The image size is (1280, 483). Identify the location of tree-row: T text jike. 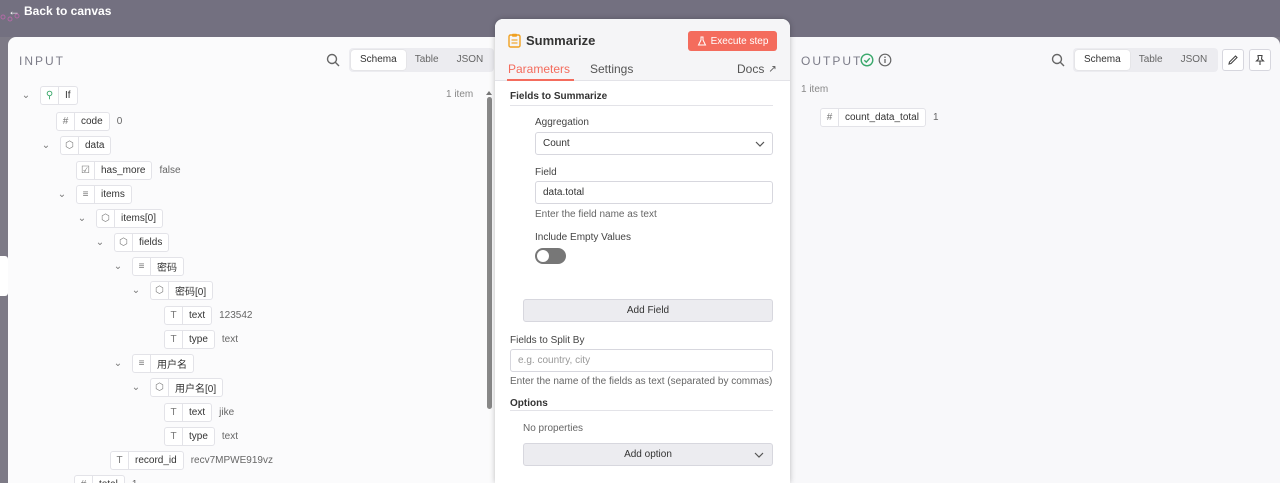
(199, 412).